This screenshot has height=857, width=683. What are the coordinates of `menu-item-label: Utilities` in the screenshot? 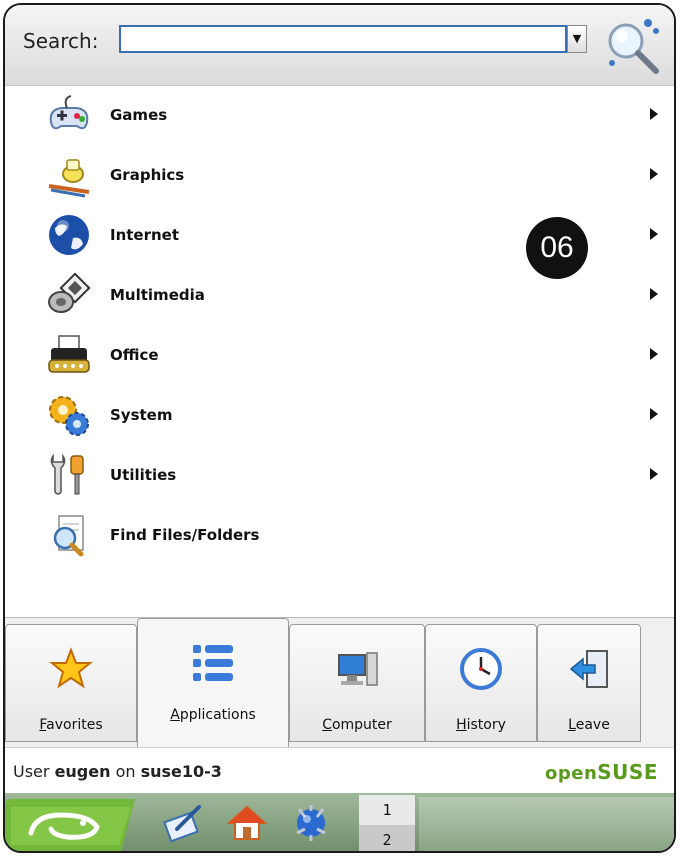 It's located at (143, 475).